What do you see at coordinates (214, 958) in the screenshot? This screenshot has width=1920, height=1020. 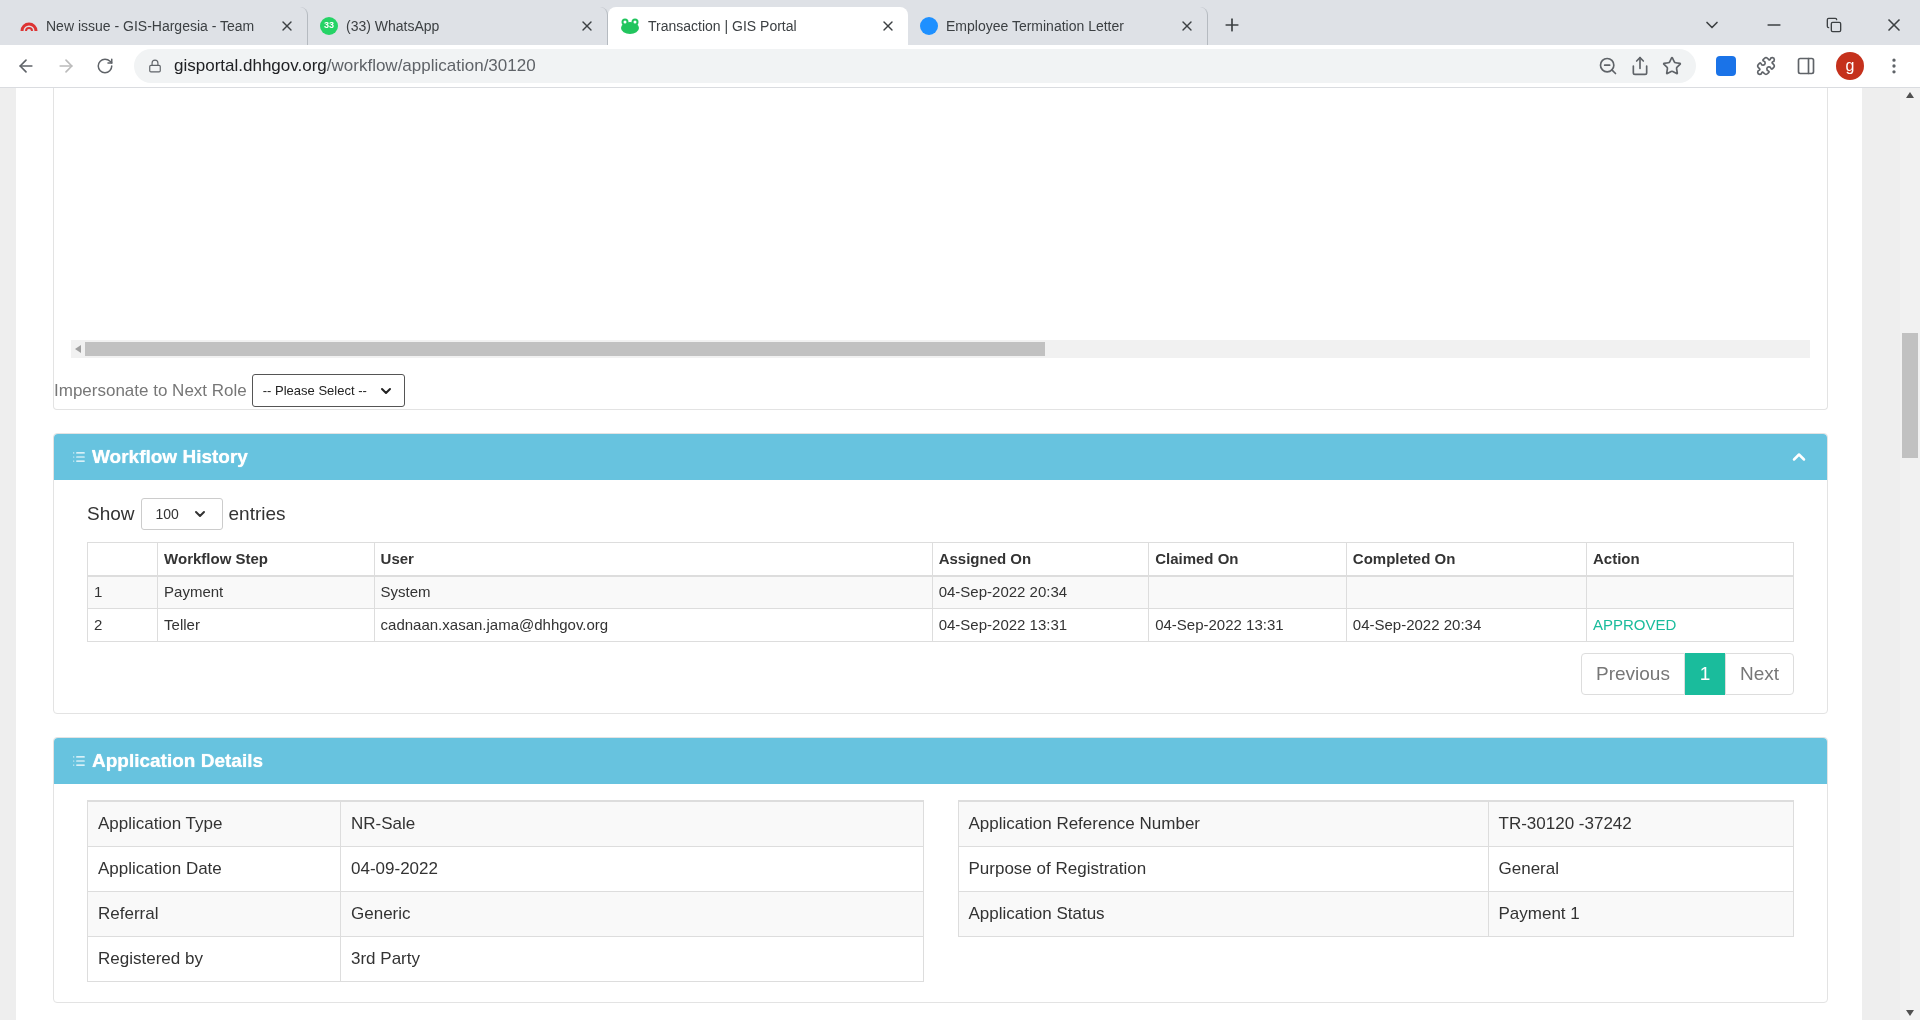 I see `field-label: Registered by` at bounding box center [214, 958].